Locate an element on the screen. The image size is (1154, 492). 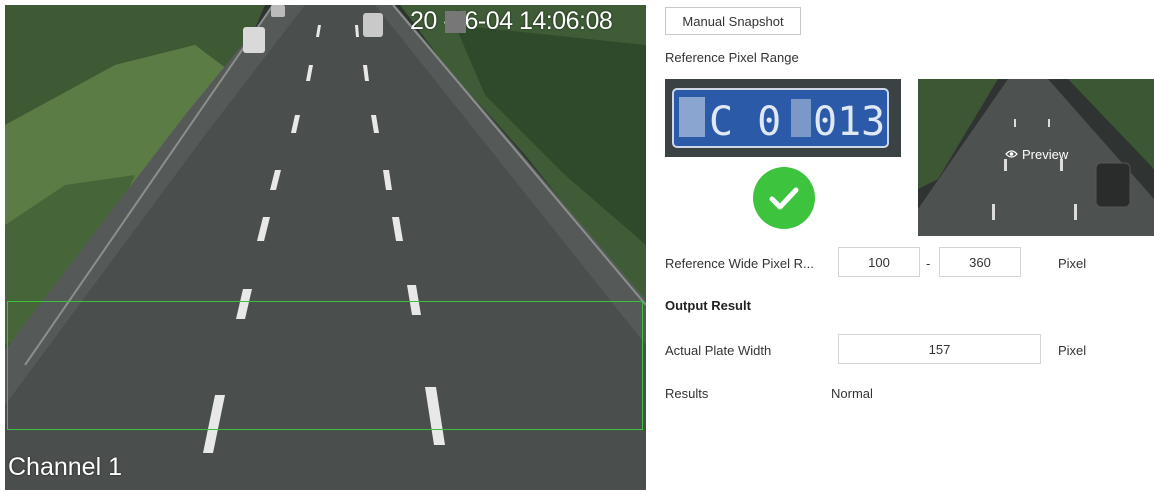
preview-thumbnail: Preview is located at coordinates (1036, 157).